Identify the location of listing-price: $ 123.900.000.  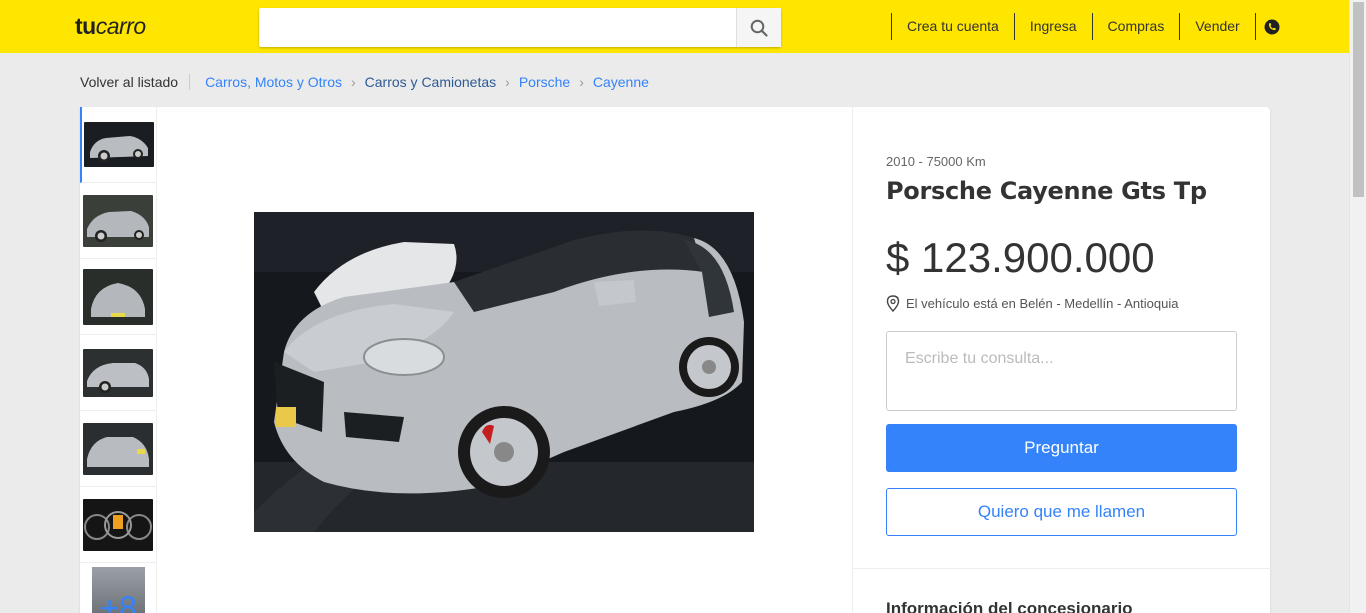
(1020, 257).